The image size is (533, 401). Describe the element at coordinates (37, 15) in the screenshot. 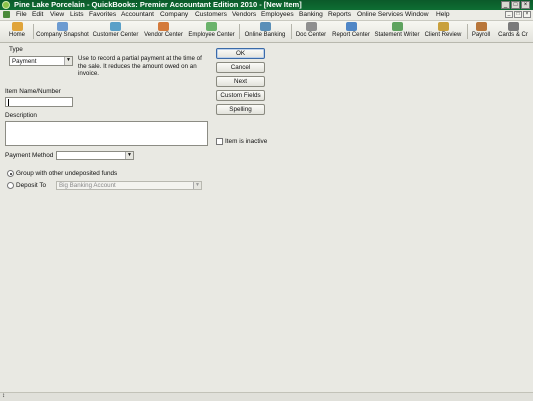

I see `menu-edit: Edit` at that location.